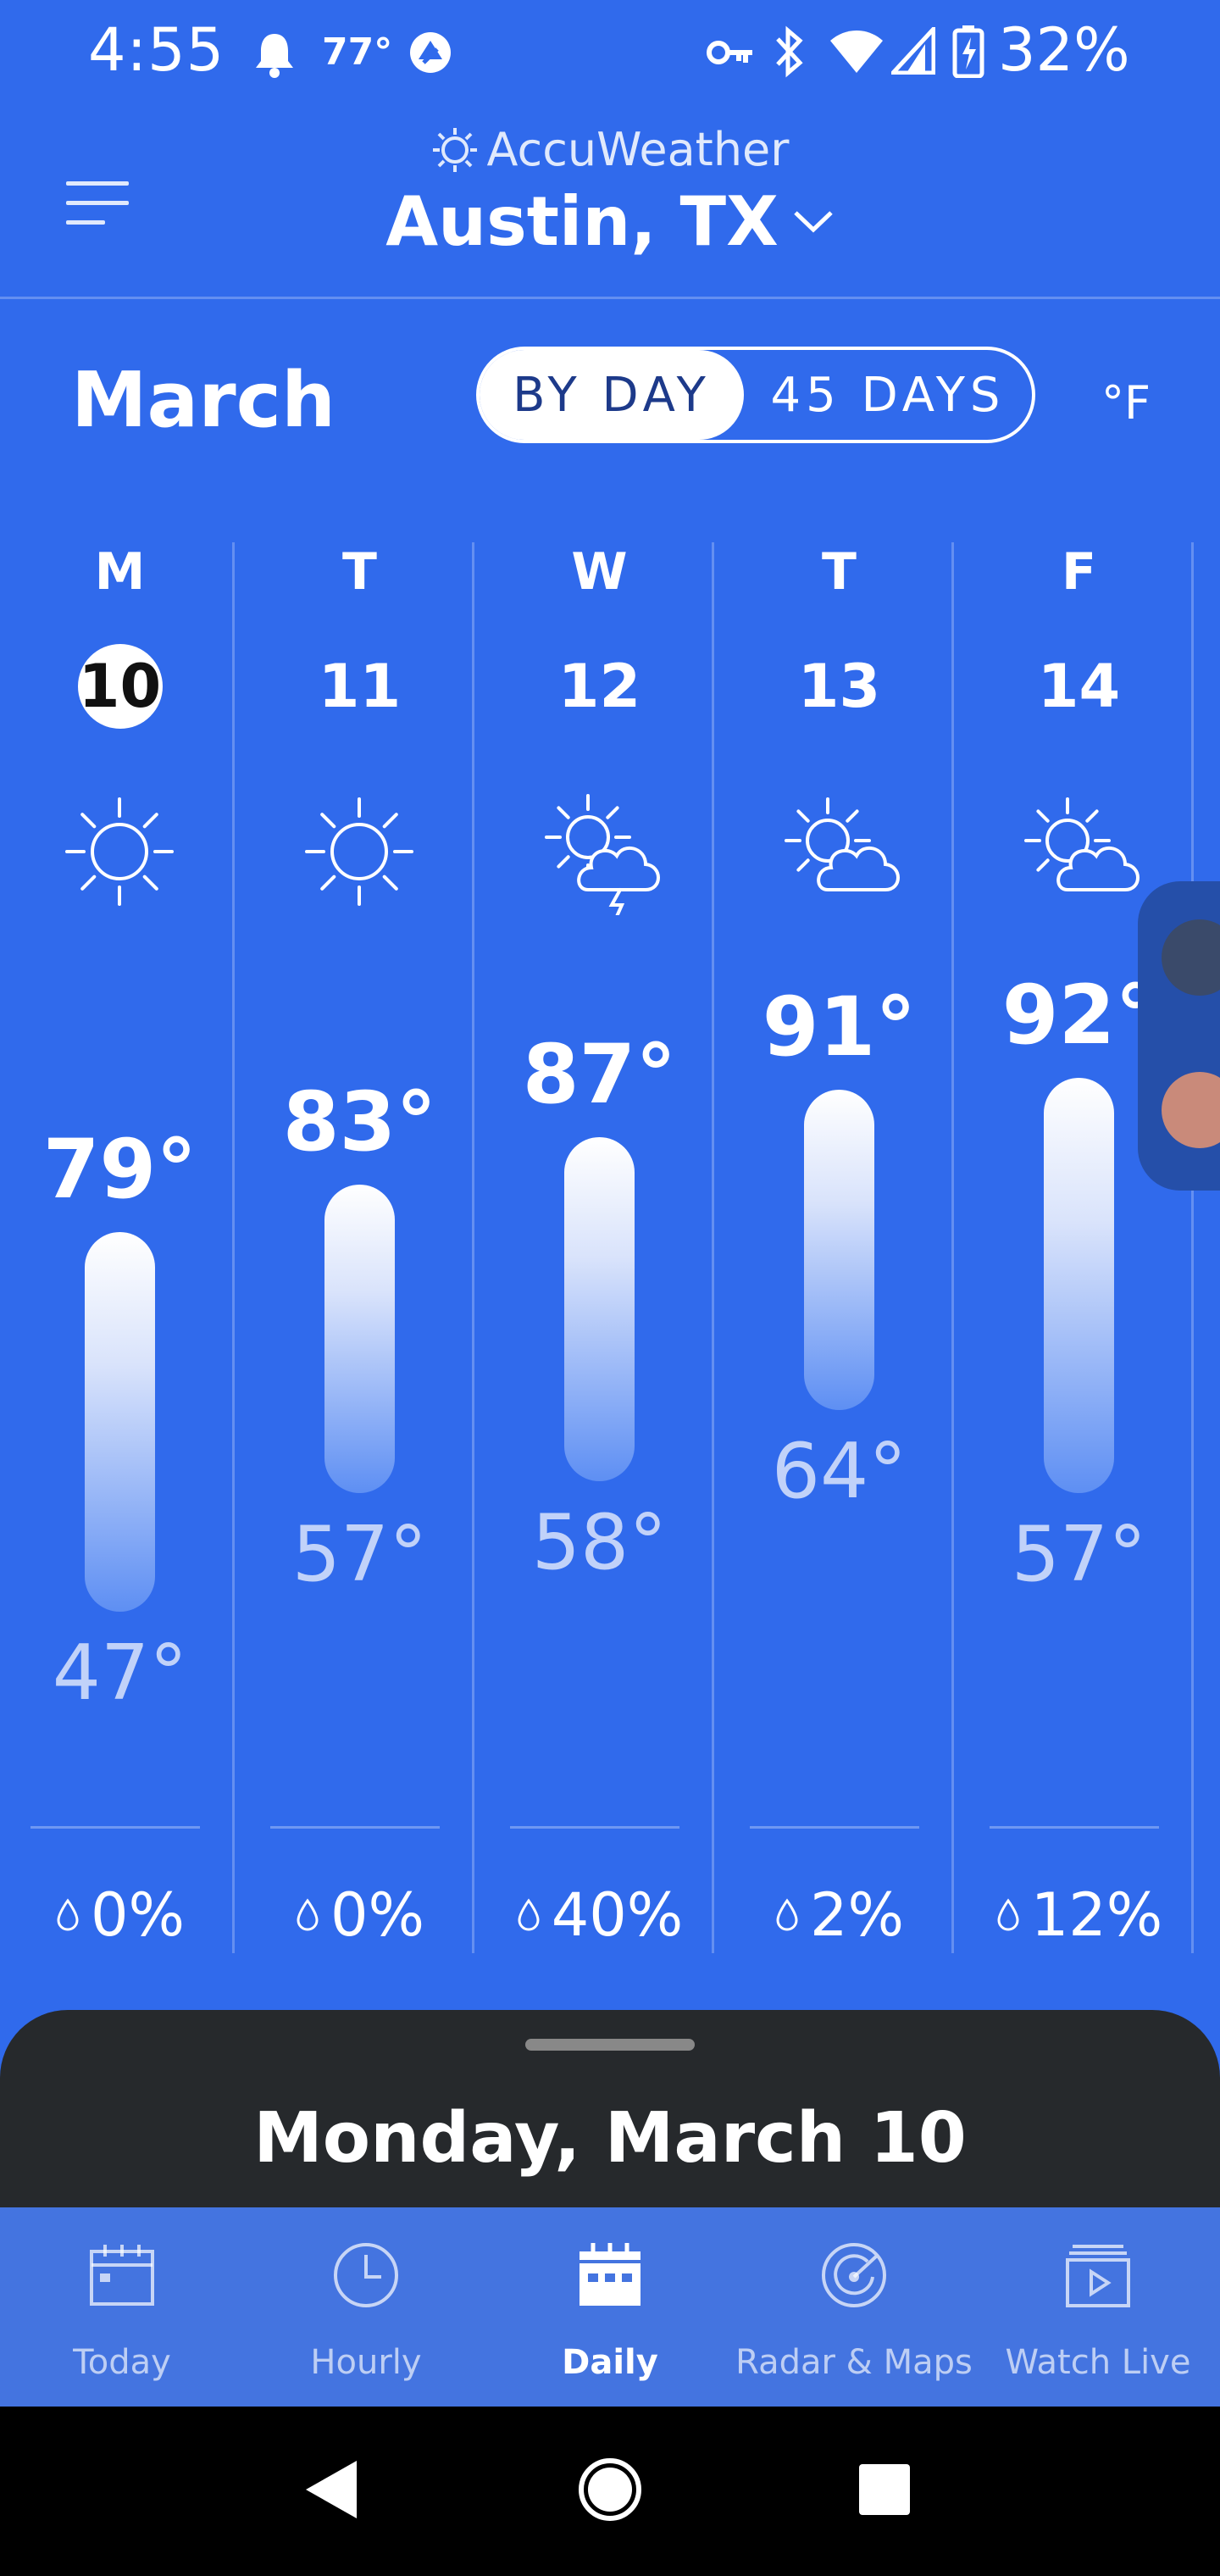 Image resolution: width=1220 pixels, height=2576 pixels. What do you see at coordinates (884, 2489) in the screenshot?
I see `recents-icon` at bounding box center [884, 2489].